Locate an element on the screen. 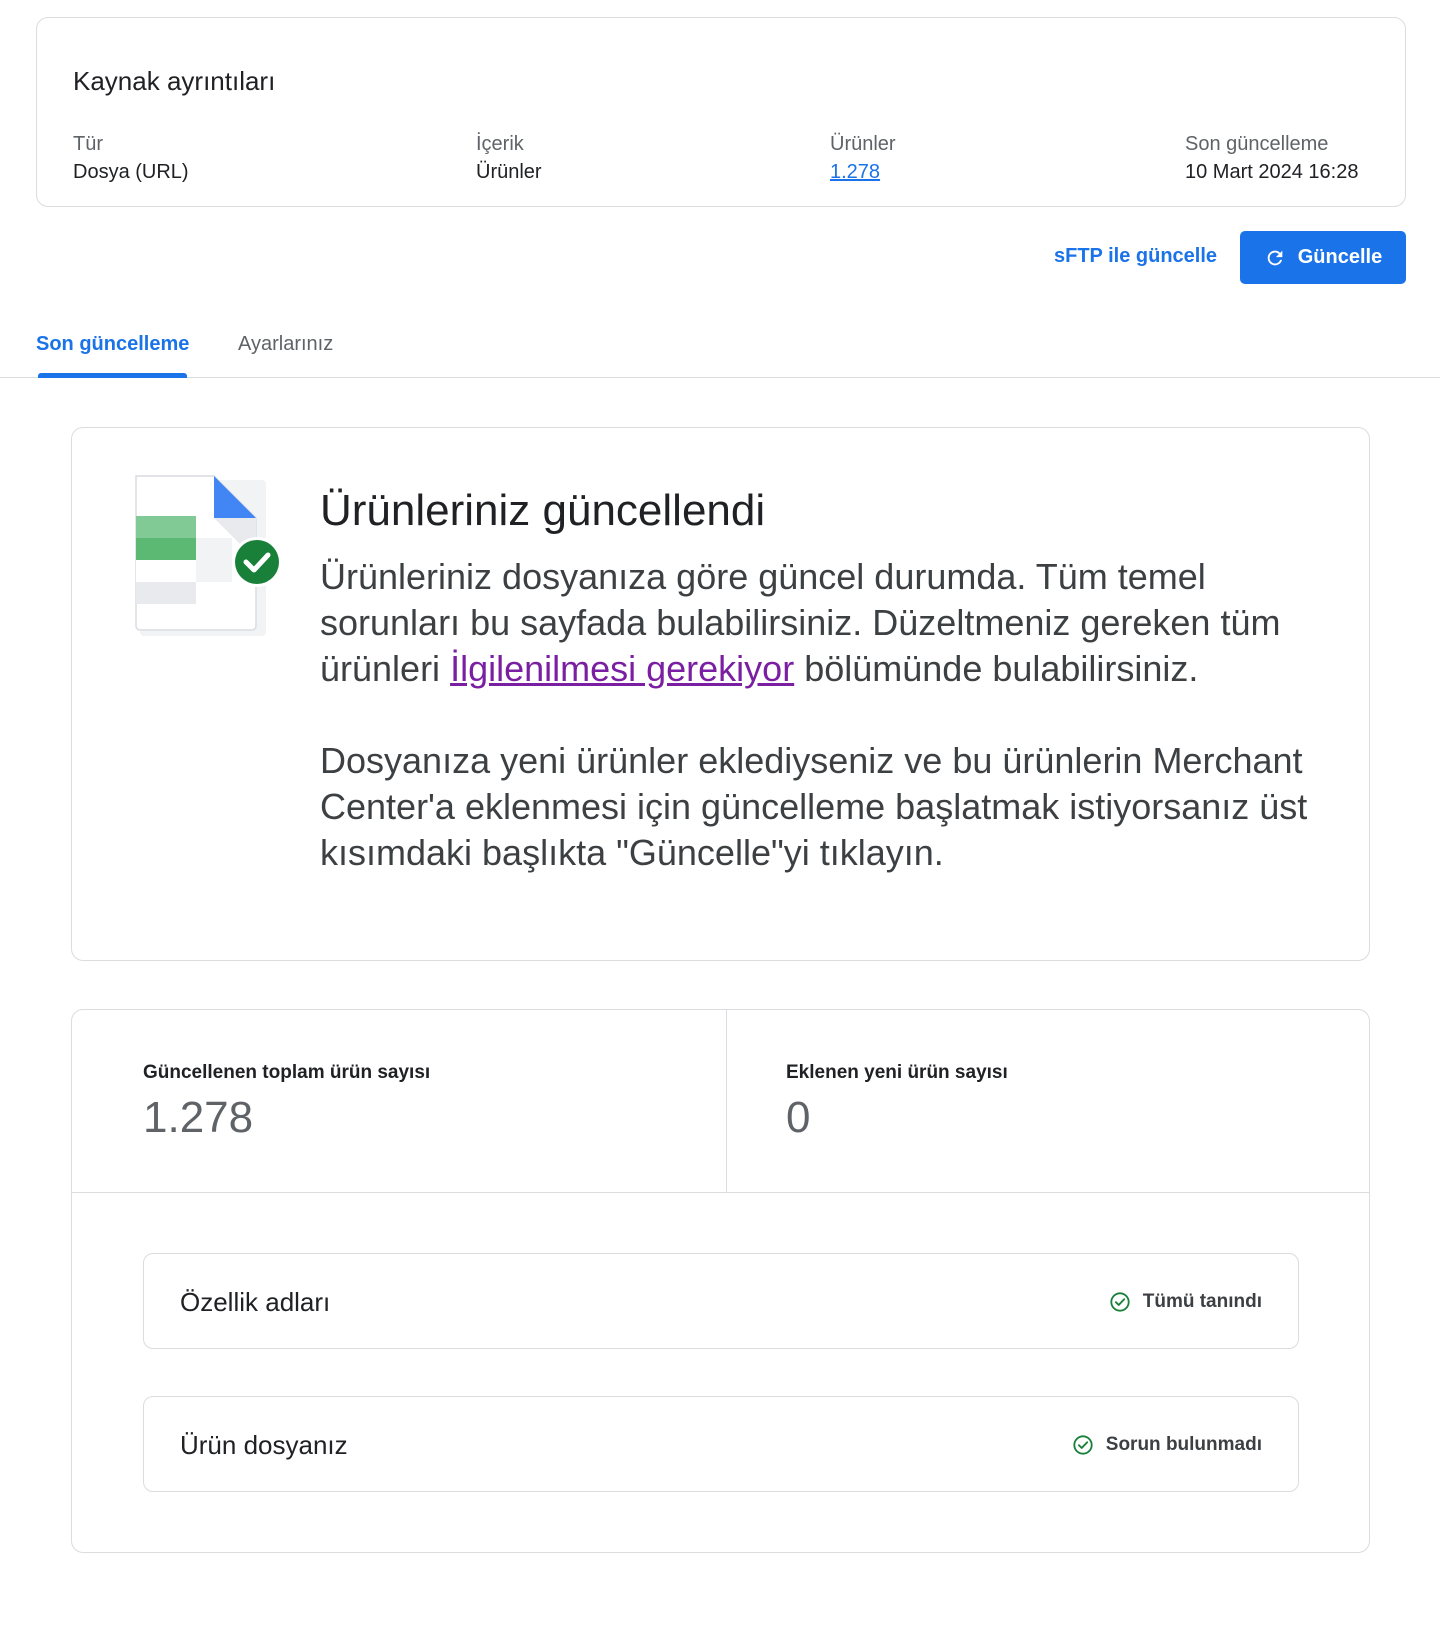 This screenshot has height=1639, width=1440. total-updated-label: Güncellenen toplam ürün sayısı is located at coordinates (287, 1072).